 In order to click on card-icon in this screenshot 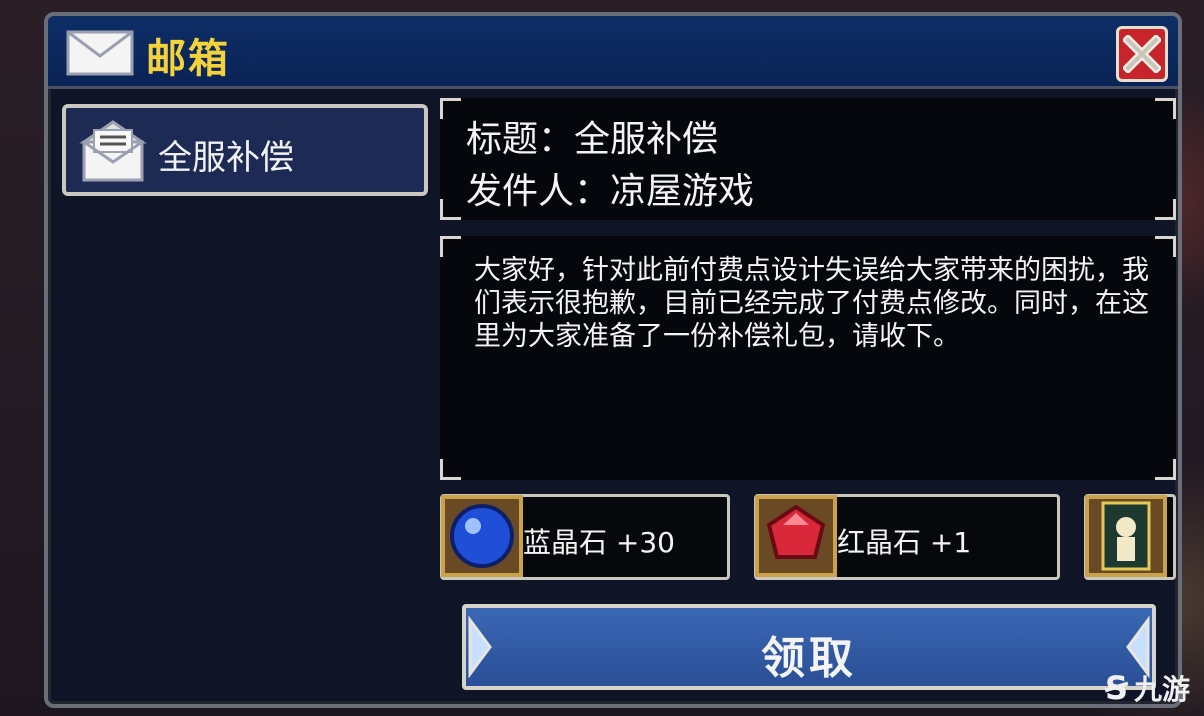, I will do `click(1126, 536)`.